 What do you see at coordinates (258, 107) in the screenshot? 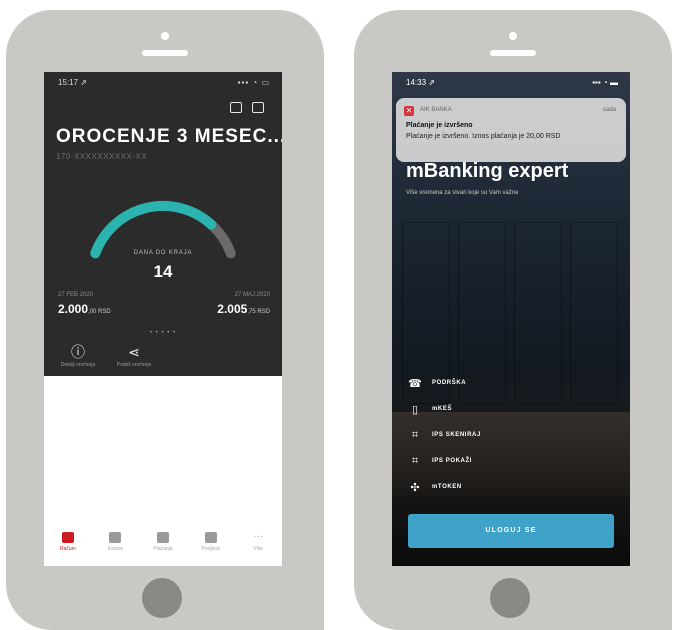
I see `map-icon` at bounding box center [258, 107].